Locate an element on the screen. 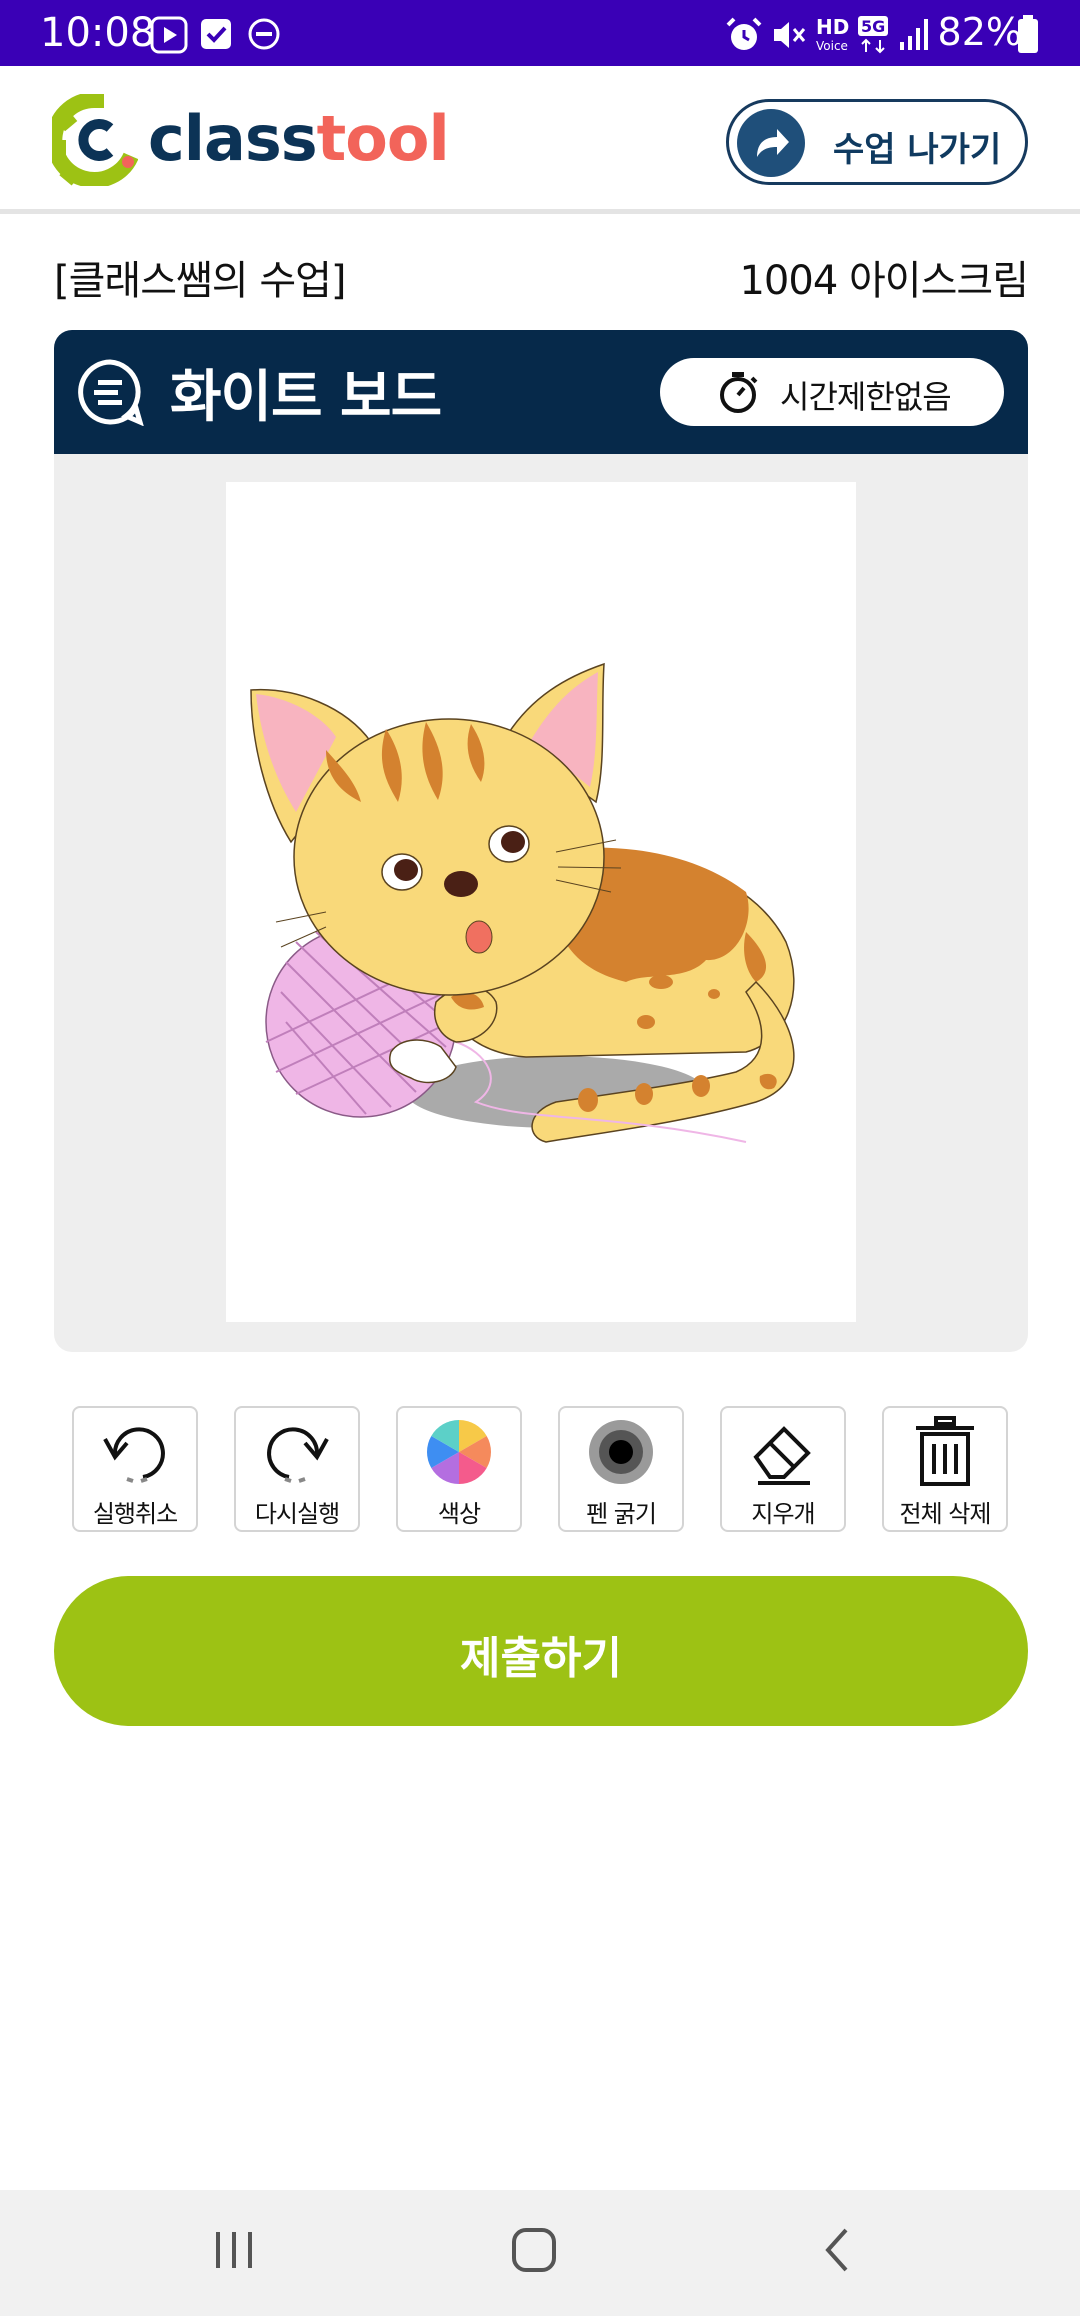 The height and width of the screenshot is (2316, 1080). class-name: [클래스쌤의 수업] is located at coordinates (200, 281).